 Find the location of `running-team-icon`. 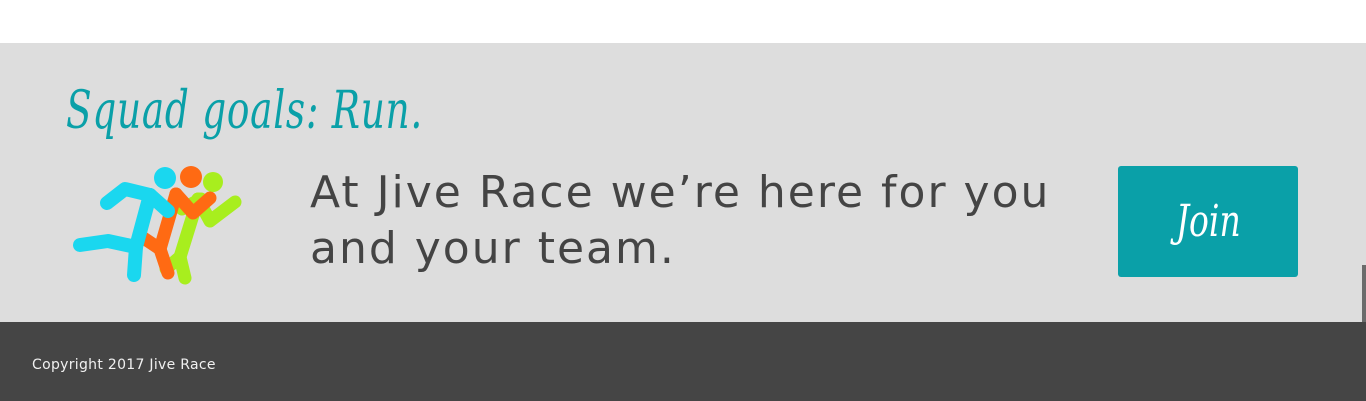

running-team-icon is located at coordinates (157, 225).